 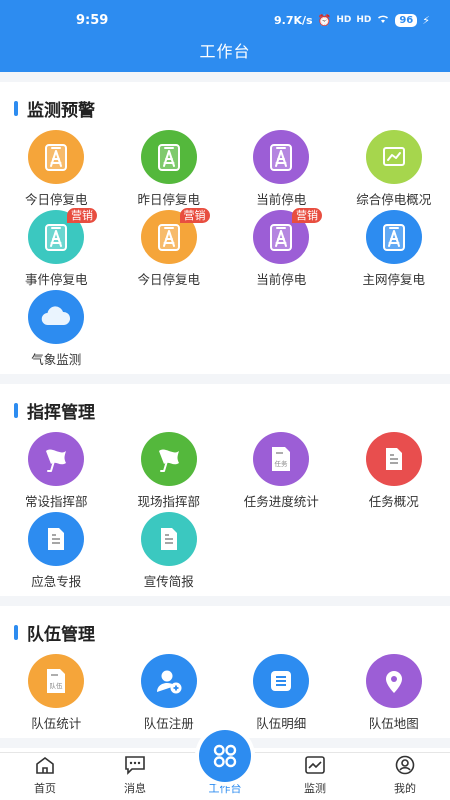 What do you see at coordinates (405, 767) in the screenshot?
I see `profile-icon` at bounding box center [405, 767].